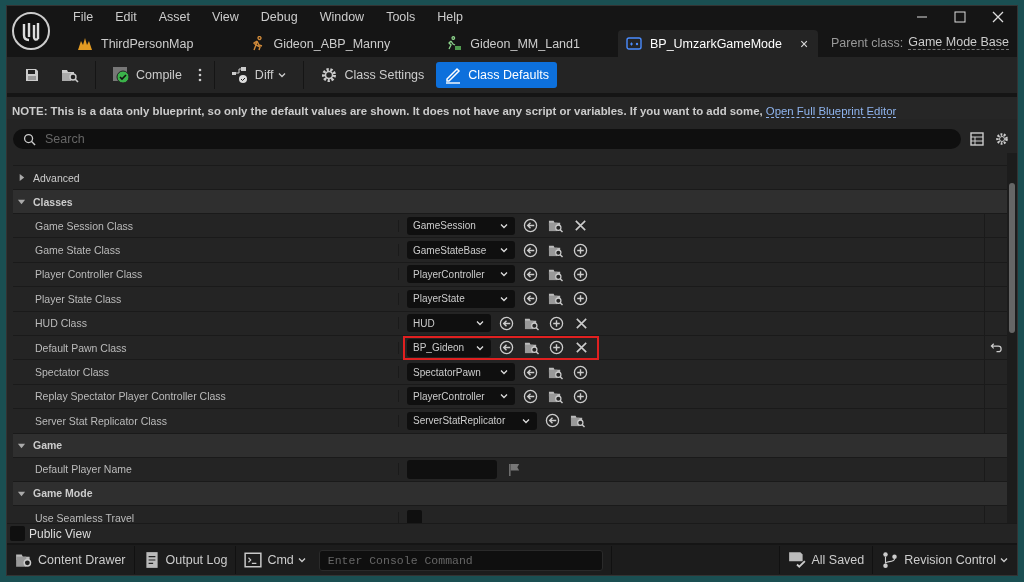 The image size is (1024, 582). Describe the element at coordinates (342, 17) in the screenshot. I see `menu-item: Window` at that location.